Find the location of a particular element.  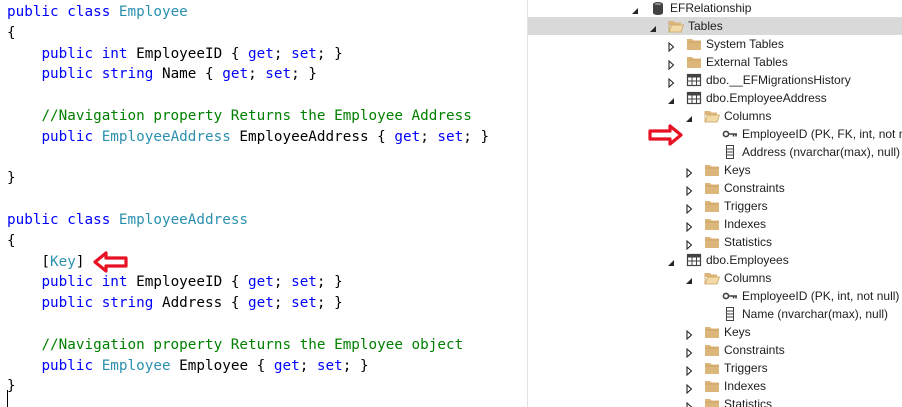

tree-node-label: Tables is located at coordinates (705, 26).